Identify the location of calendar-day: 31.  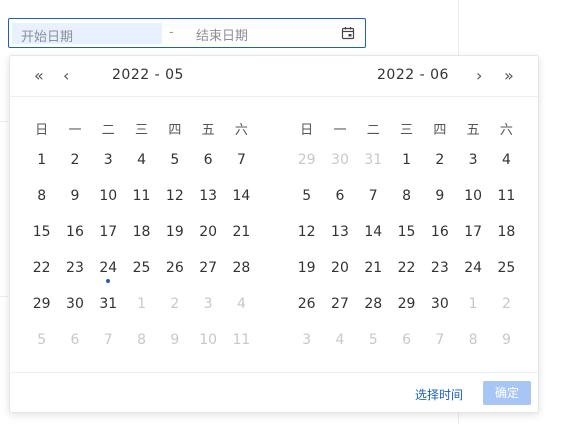
(108, 304).